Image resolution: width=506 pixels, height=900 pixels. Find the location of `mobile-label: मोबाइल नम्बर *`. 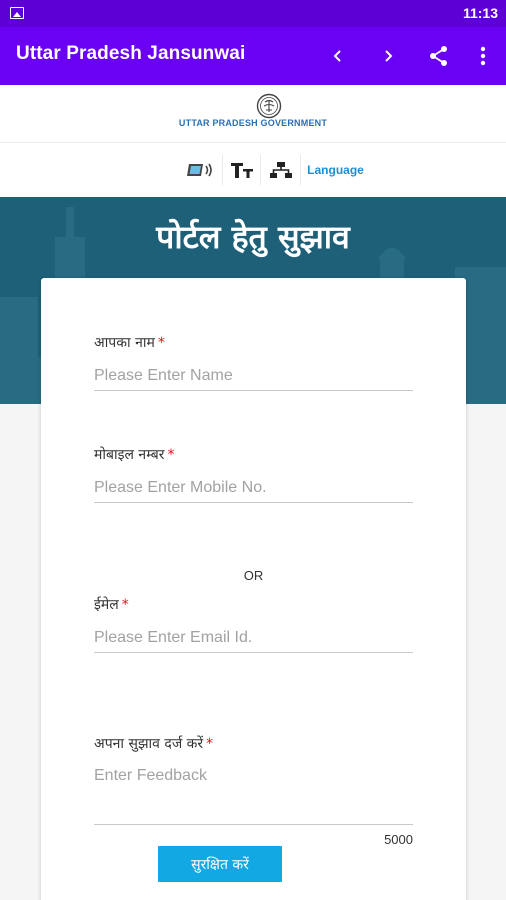

mobile-label: मोबाइल नम्बर * is located at coordinates (134, 455).